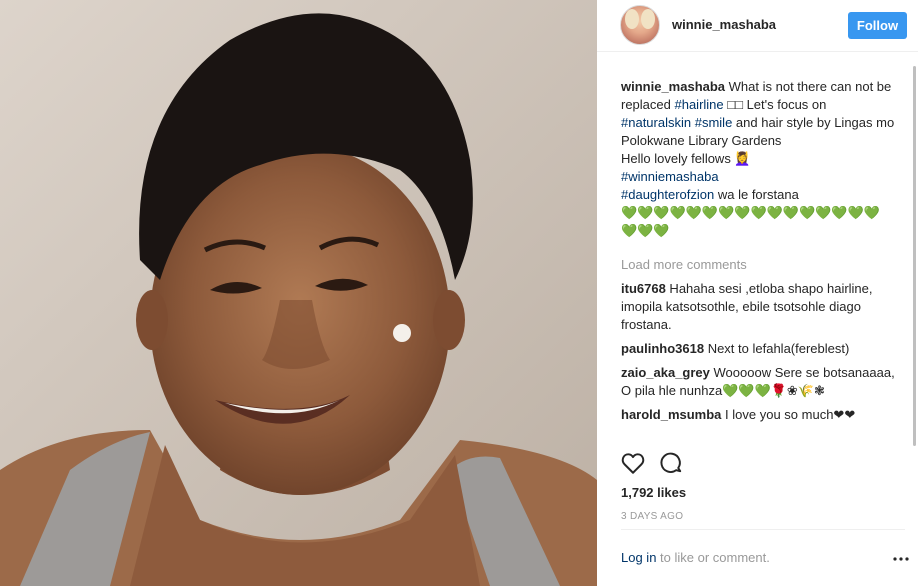 This screenshot has width=918, height=586. I want to click on hashtag-link: #daughterofzion, so click(667, 194).